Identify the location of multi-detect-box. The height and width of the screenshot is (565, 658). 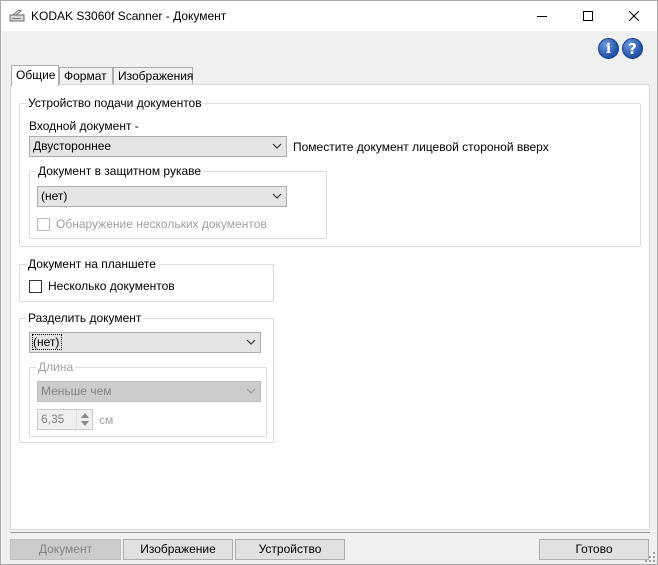
(43, 224).